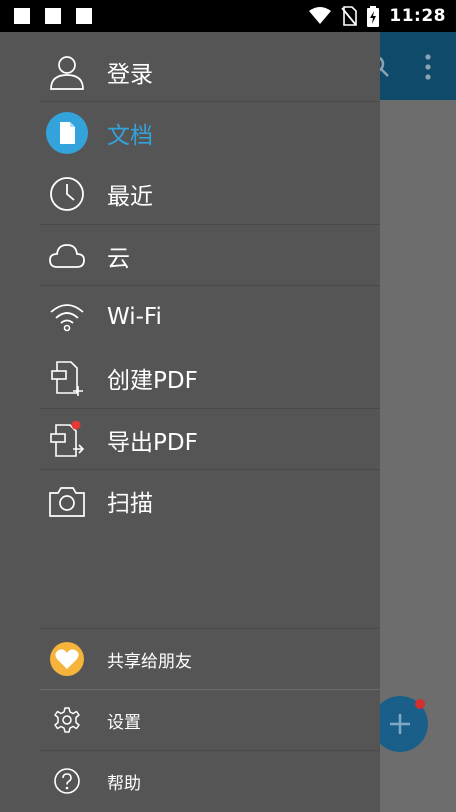  What do you see at coordinates (210, 193) in the screenshot?
I see `menu-item-recent: 最近` at bounding box center [210, 193].